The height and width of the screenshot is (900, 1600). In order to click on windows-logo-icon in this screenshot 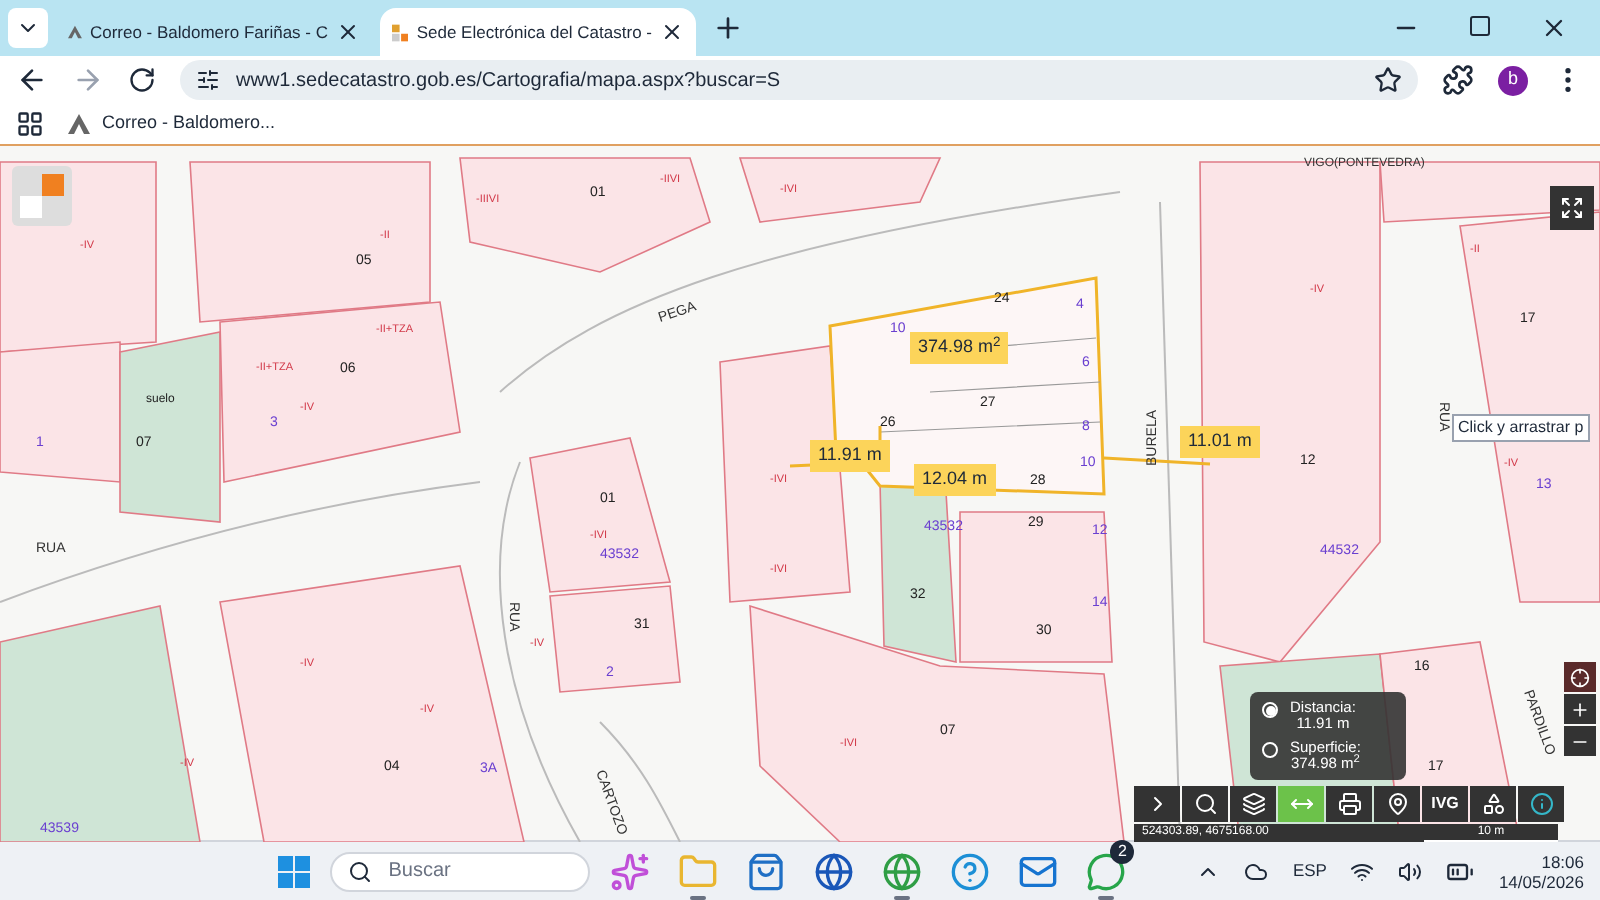, I will do `click(294, 871)`.